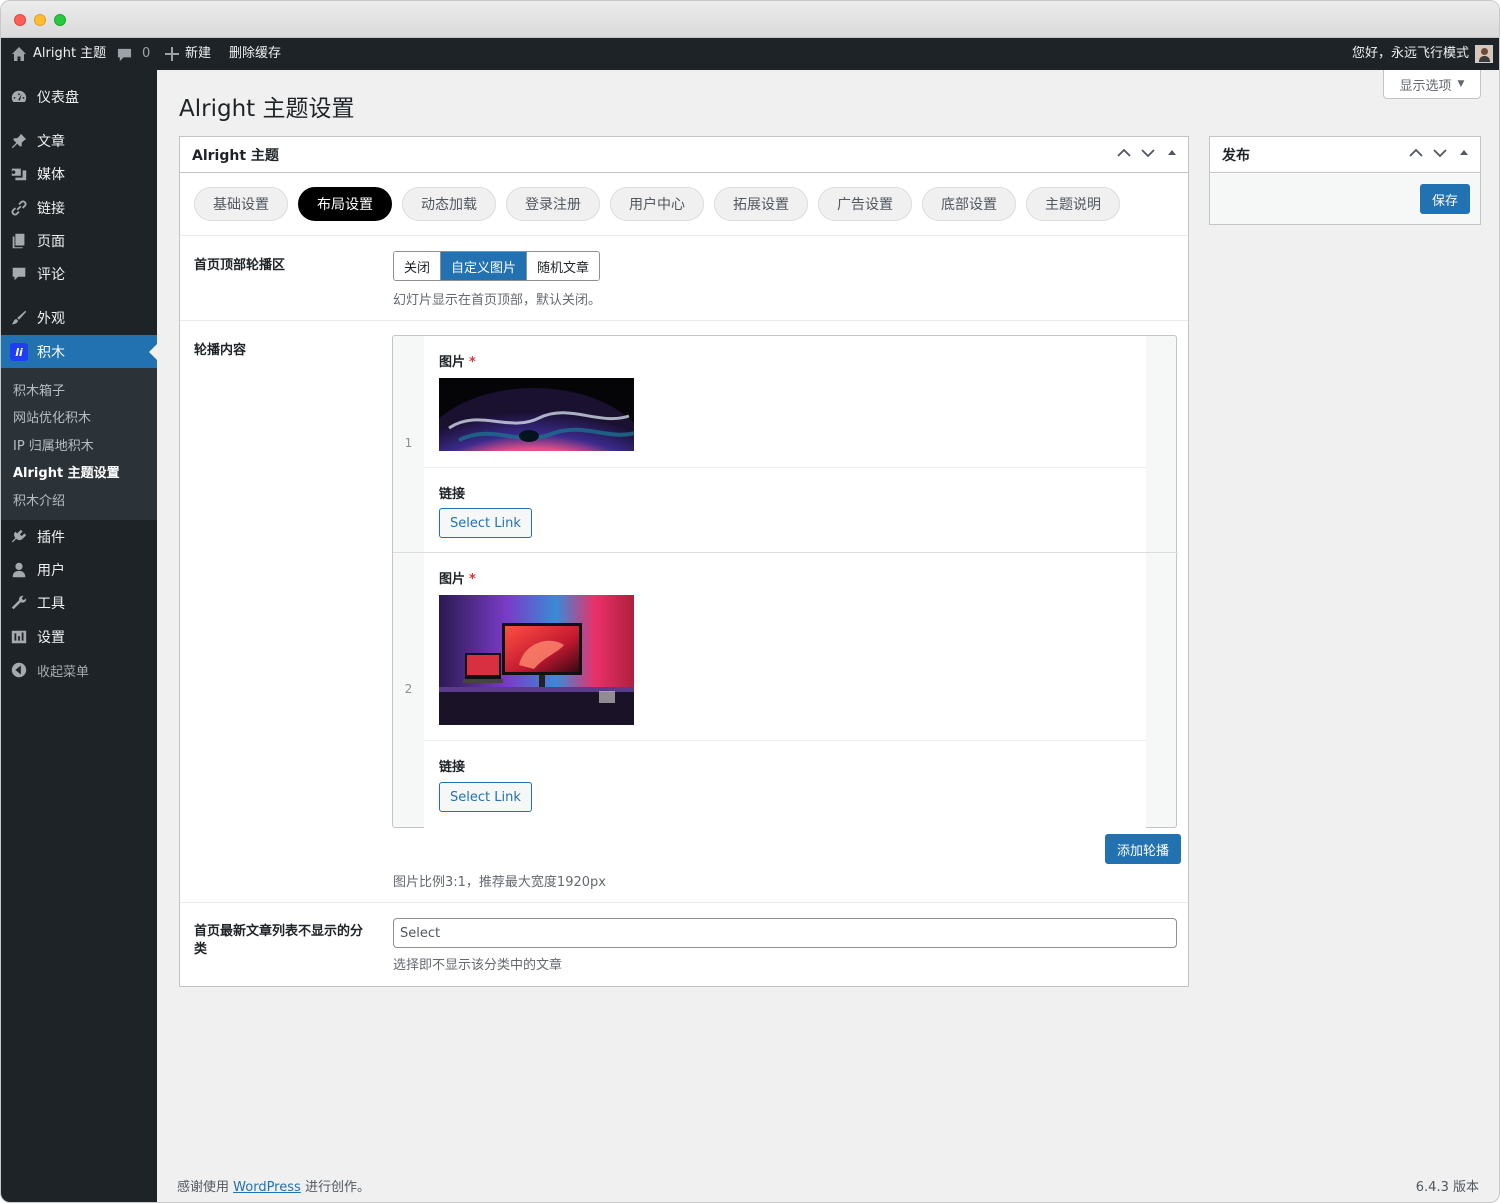 Image resolution: width=1500 pixels, height=1203 pixels. Describe the element at coordinates (79, 97) in the screenshot. I see `sidebar-item-dashboard: 仪表盘` at that location.